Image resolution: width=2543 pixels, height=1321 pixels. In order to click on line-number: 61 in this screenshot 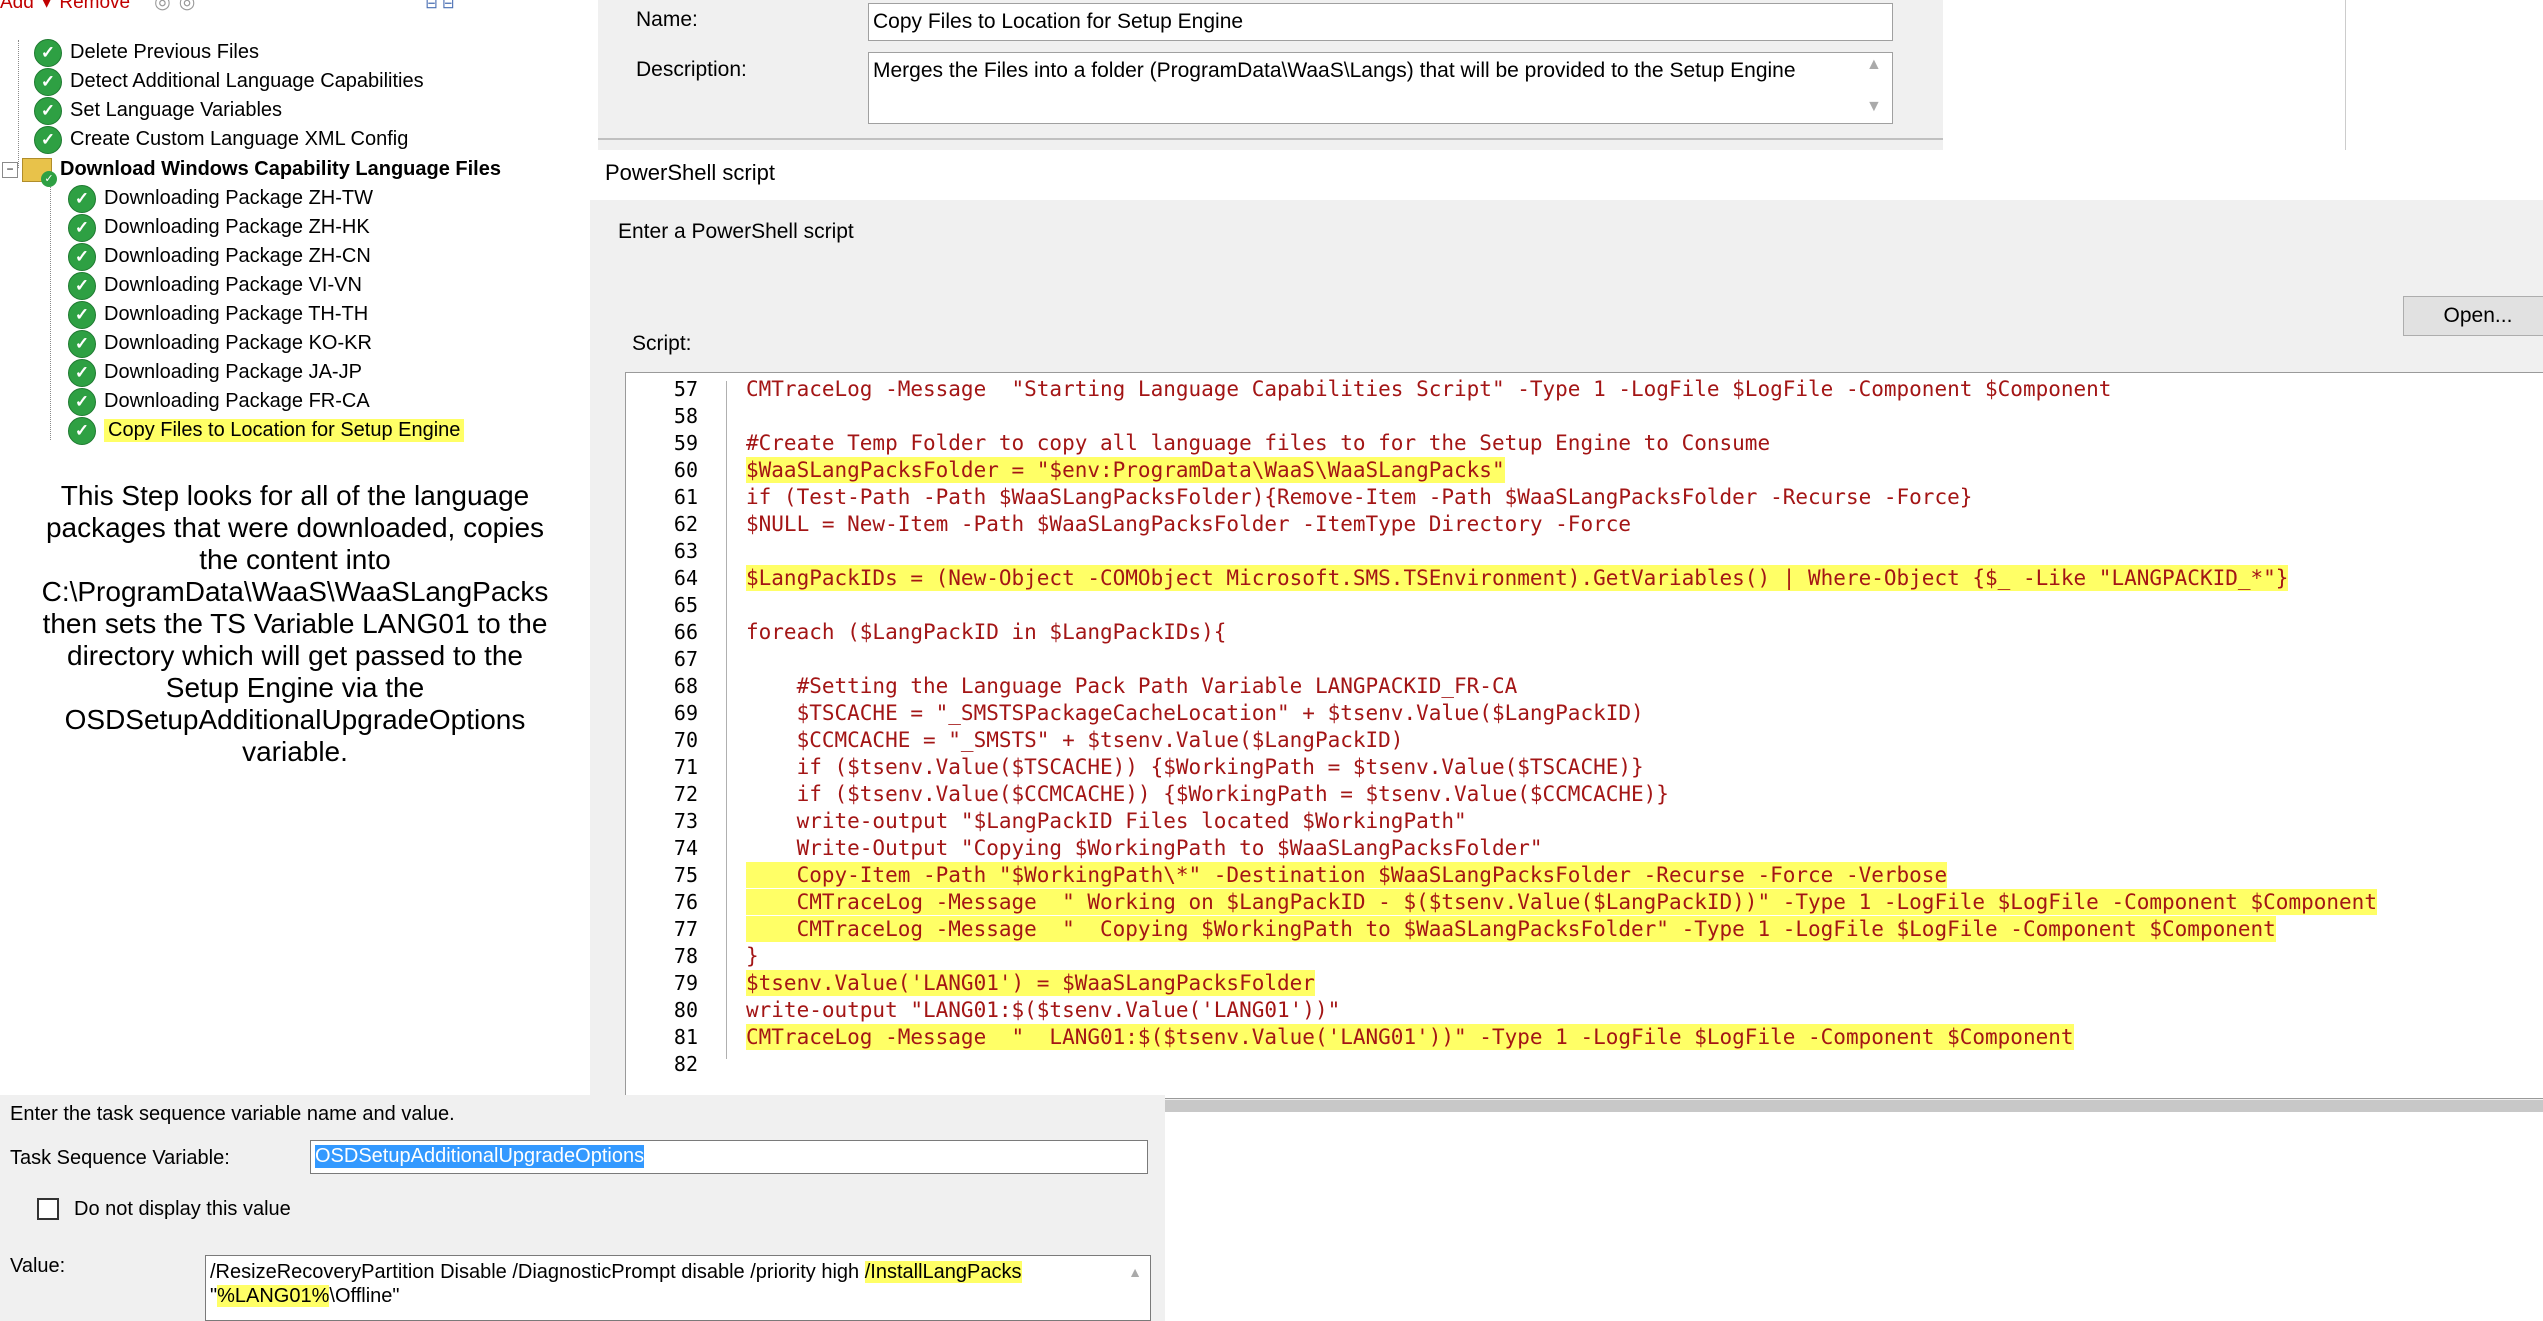, I will do `click(685, 497)`.